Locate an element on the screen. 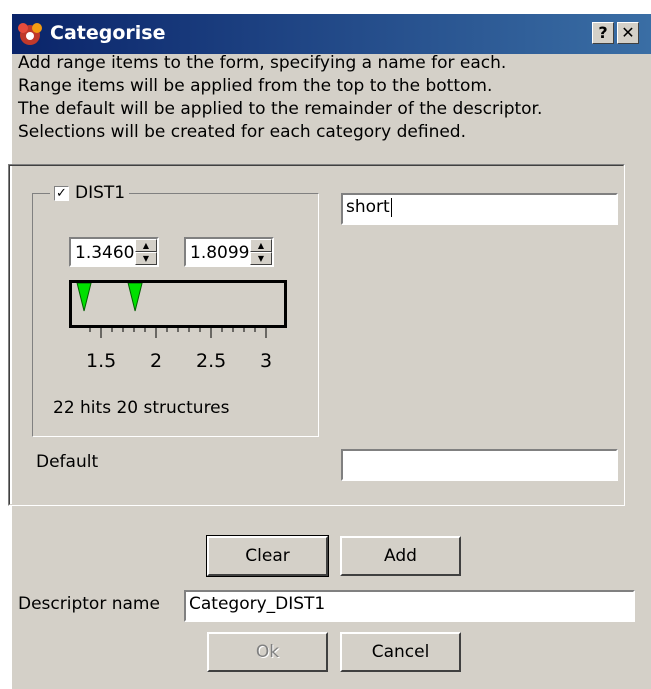  ok-button: Ok is located at coordinates (267, 652).